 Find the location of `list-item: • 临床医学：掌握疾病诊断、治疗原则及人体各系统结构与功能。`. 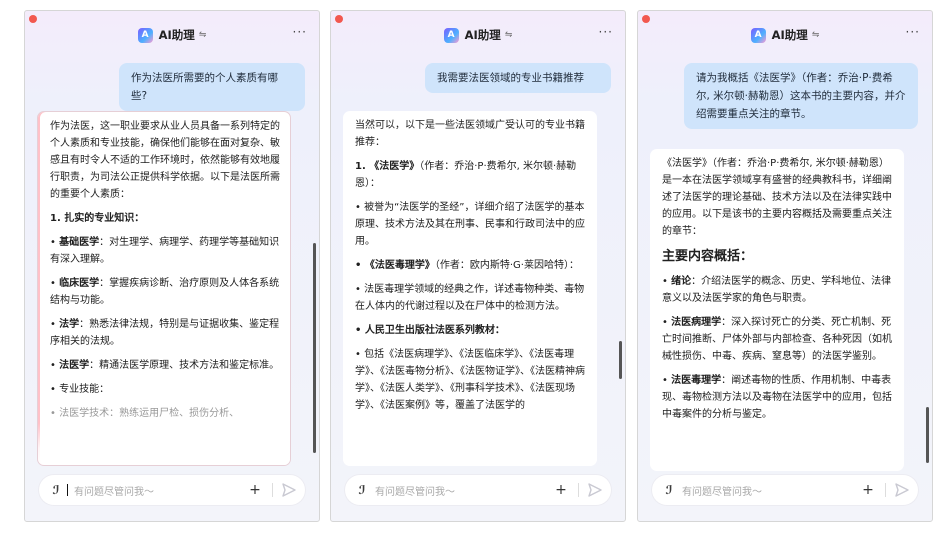

list-item: • 临床医学：掌握疾病诊断、治疗原则及人体各系统结构与功能。 is located at coordinates (165, 292).